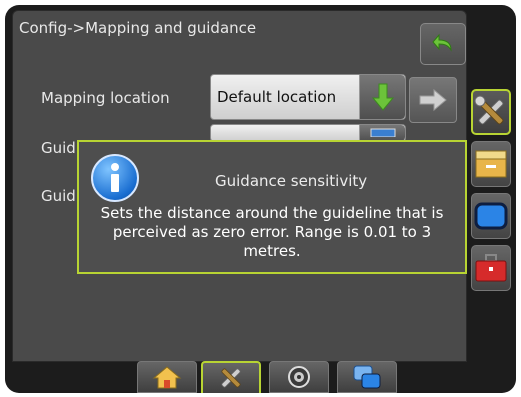 The width and height of the screenshot is (521, 397). I want to click on mapping-location-dropdown: Default location, so click(308, 97).